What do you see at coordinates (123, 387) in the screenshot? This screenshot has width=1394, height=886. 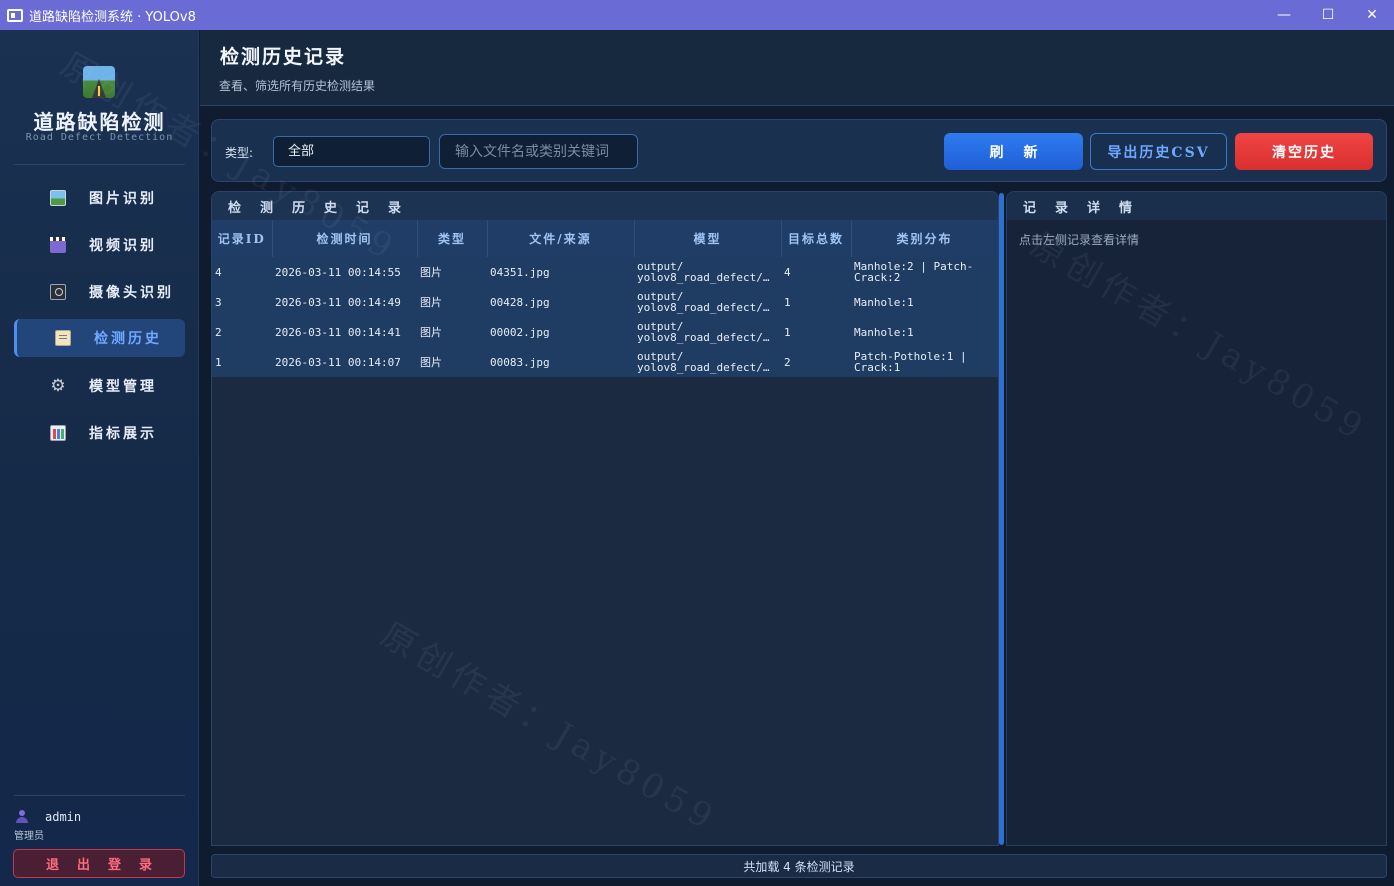 I see `sidebar-item-label: 模型管理` at bounding box center [123, 387].